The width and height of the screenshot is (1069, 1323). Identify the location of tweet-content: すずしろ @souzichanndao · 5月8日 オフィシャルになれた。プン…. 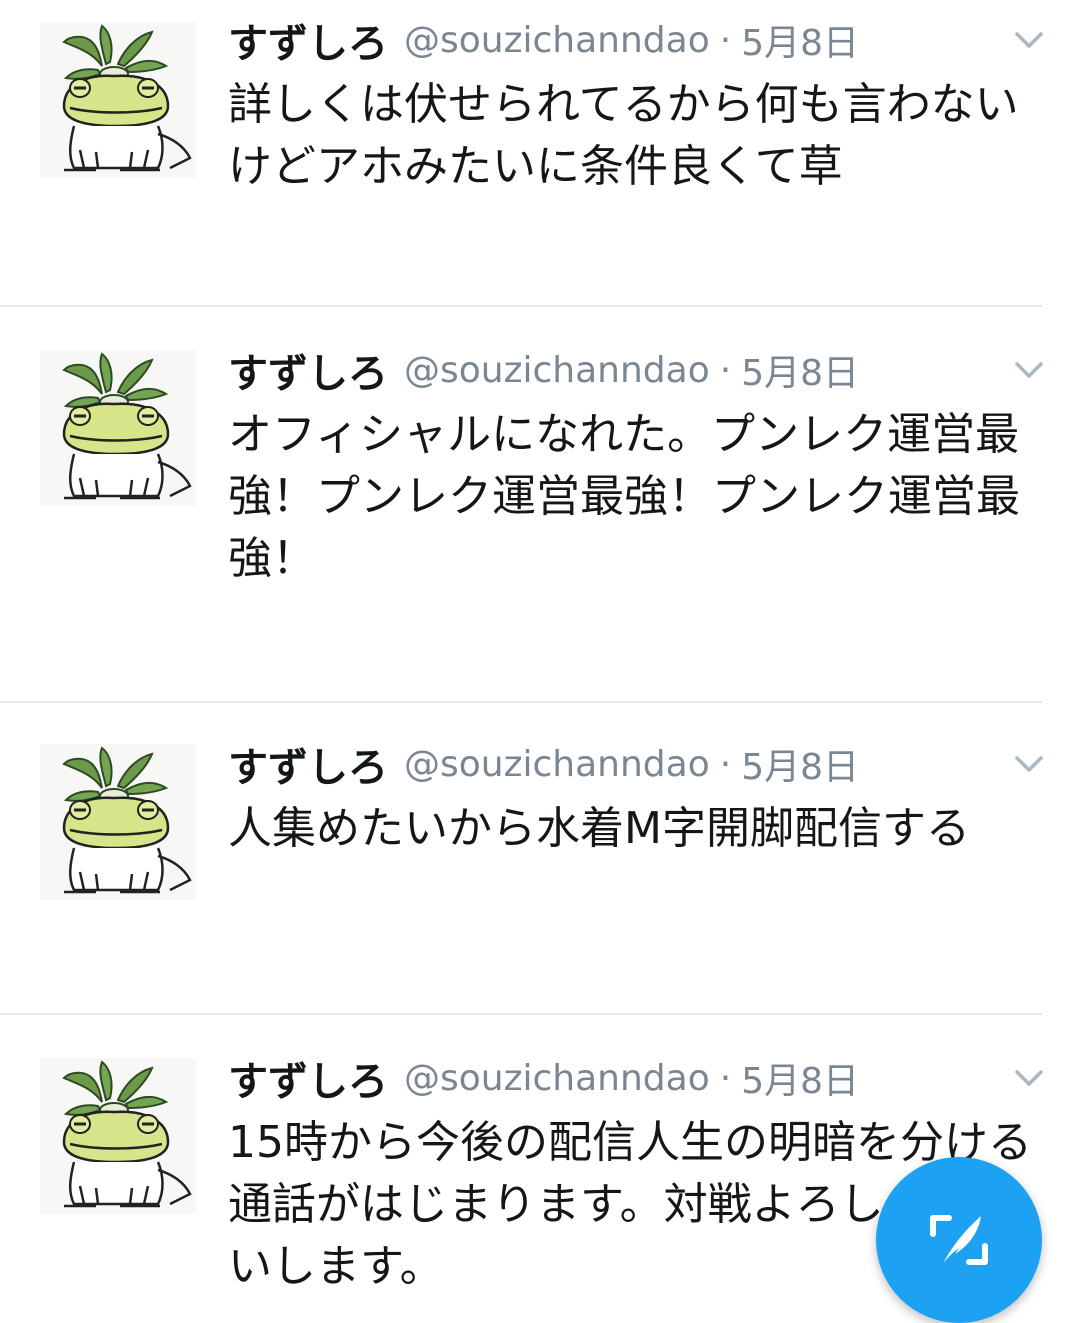
(636, 466).